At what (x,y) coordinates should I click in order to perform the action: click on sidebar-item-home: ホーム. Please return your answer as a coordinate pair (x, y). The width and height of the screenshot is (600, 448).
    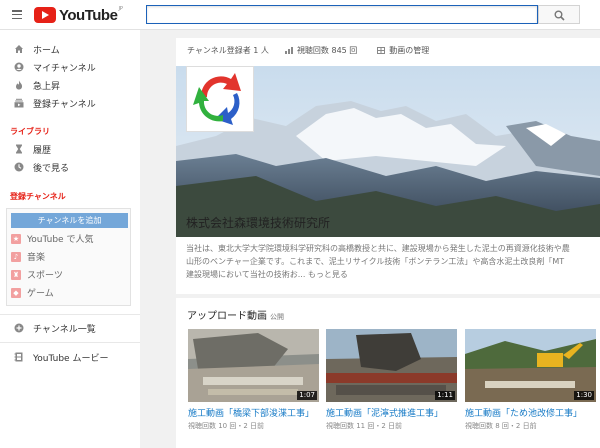
    Looking at the image, I should click on (70, 49).